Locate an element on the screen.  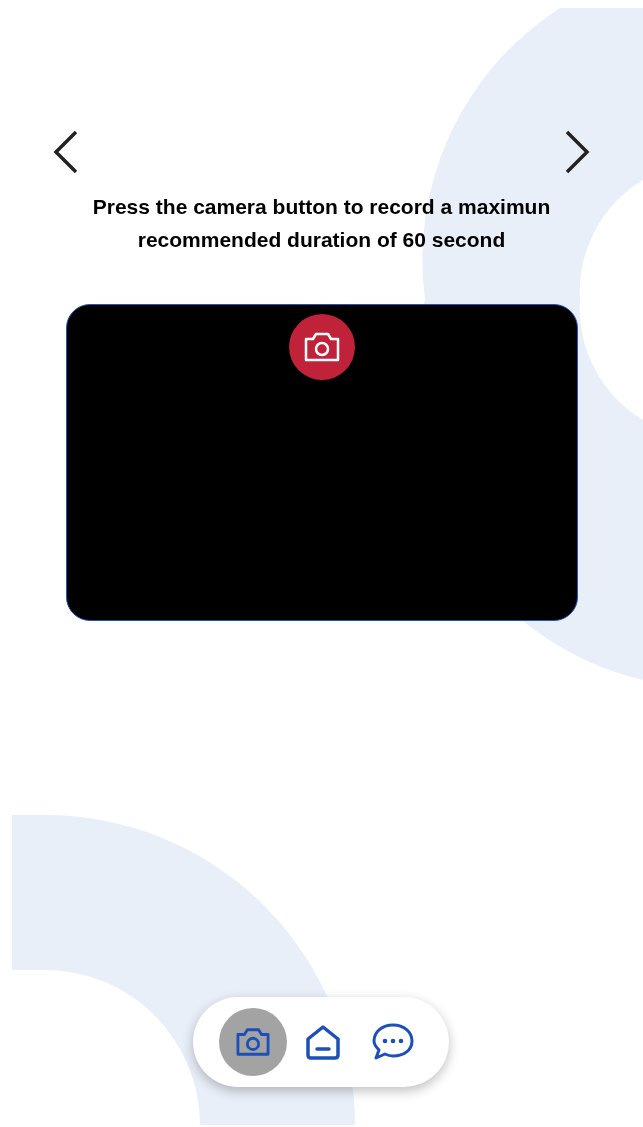
instruction-text: Press the camera button to record a maximun recommended duration of 60 second is located at coordinates (321, 223).